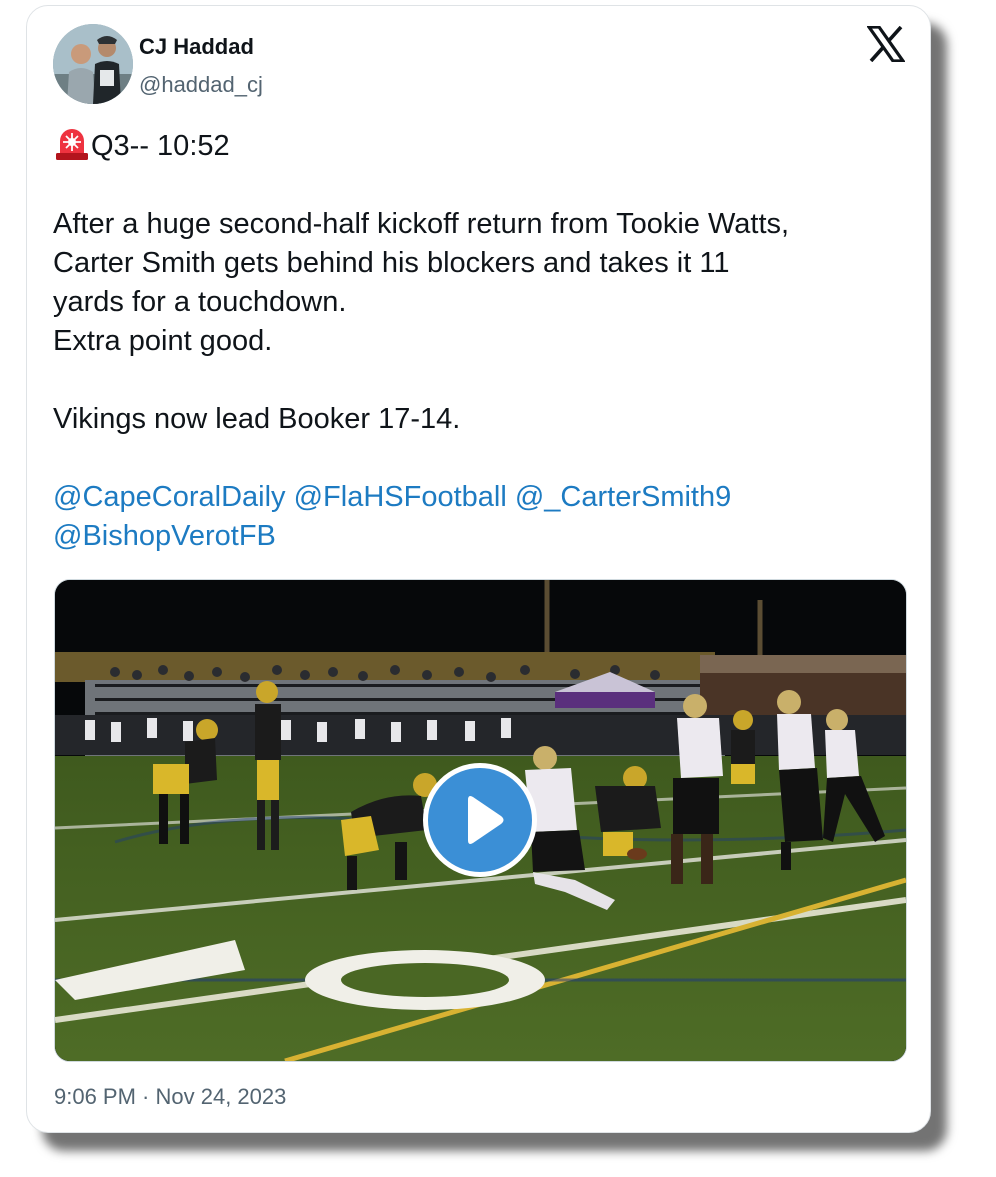 This screenshot has height=1177, width=996. I want to click on mention-link: @FlaHSFootball, so click(400, 497).